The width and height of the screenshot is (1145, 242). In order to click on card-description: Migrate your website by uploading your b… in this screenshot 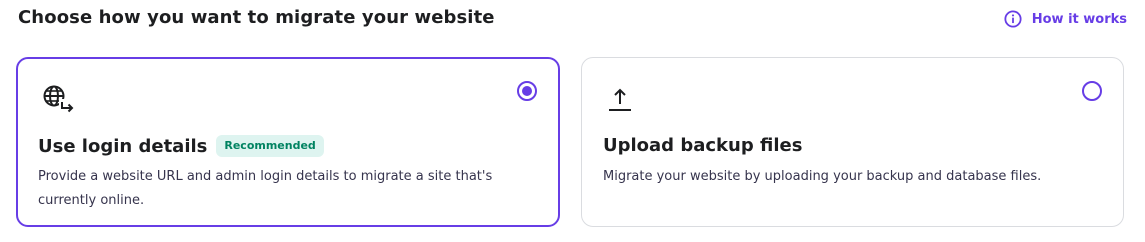, I will do `click(822, 176)`.